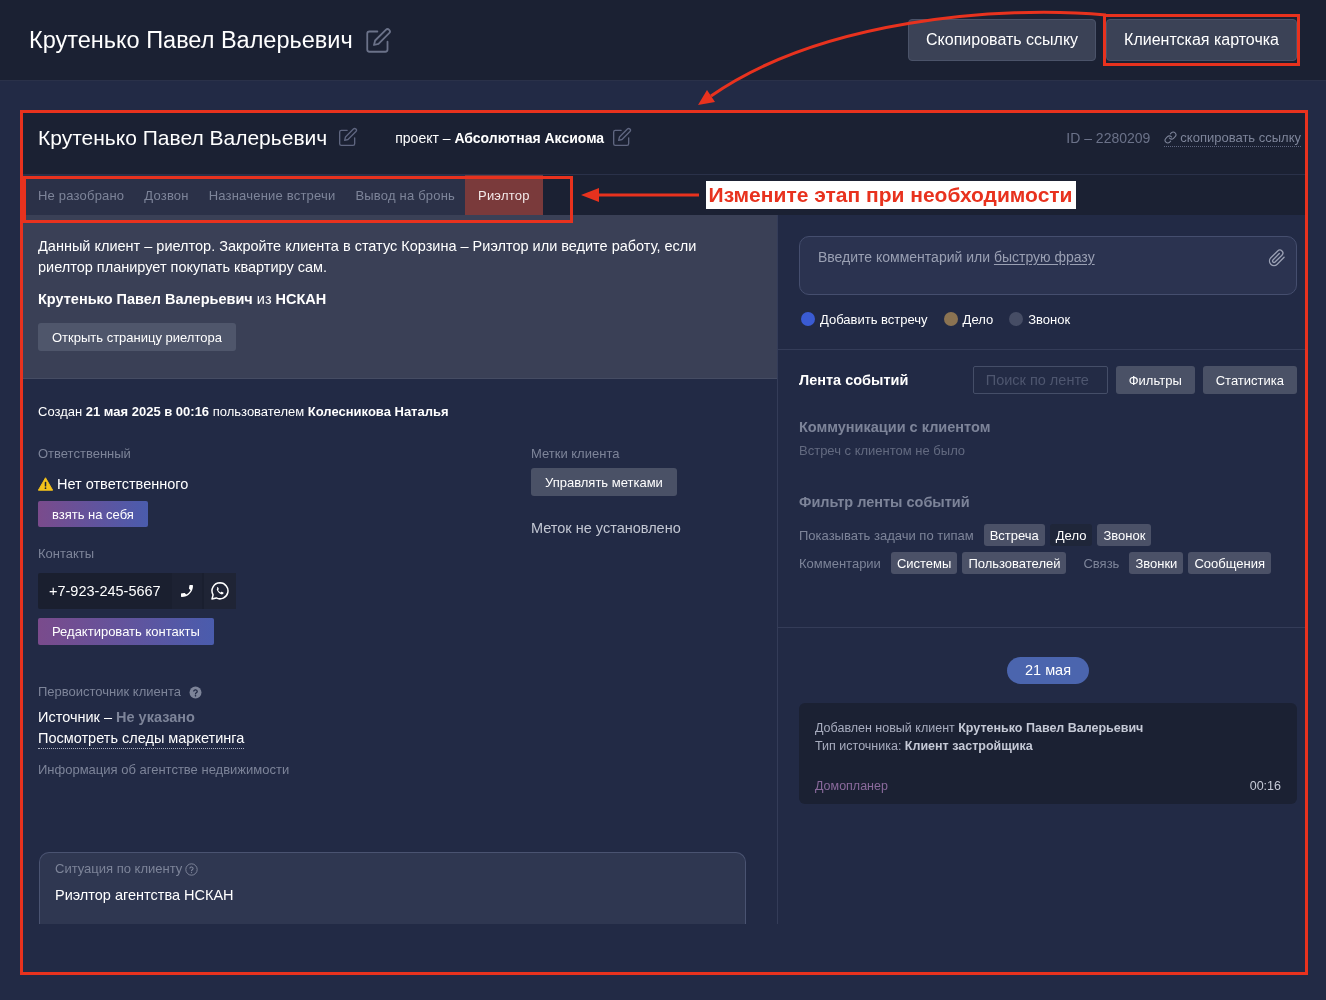 The image size is (1326, 1000). I want to click on realtor-text: Крутенько Павел Валерьевич из НСКАН, so click(183, 299).